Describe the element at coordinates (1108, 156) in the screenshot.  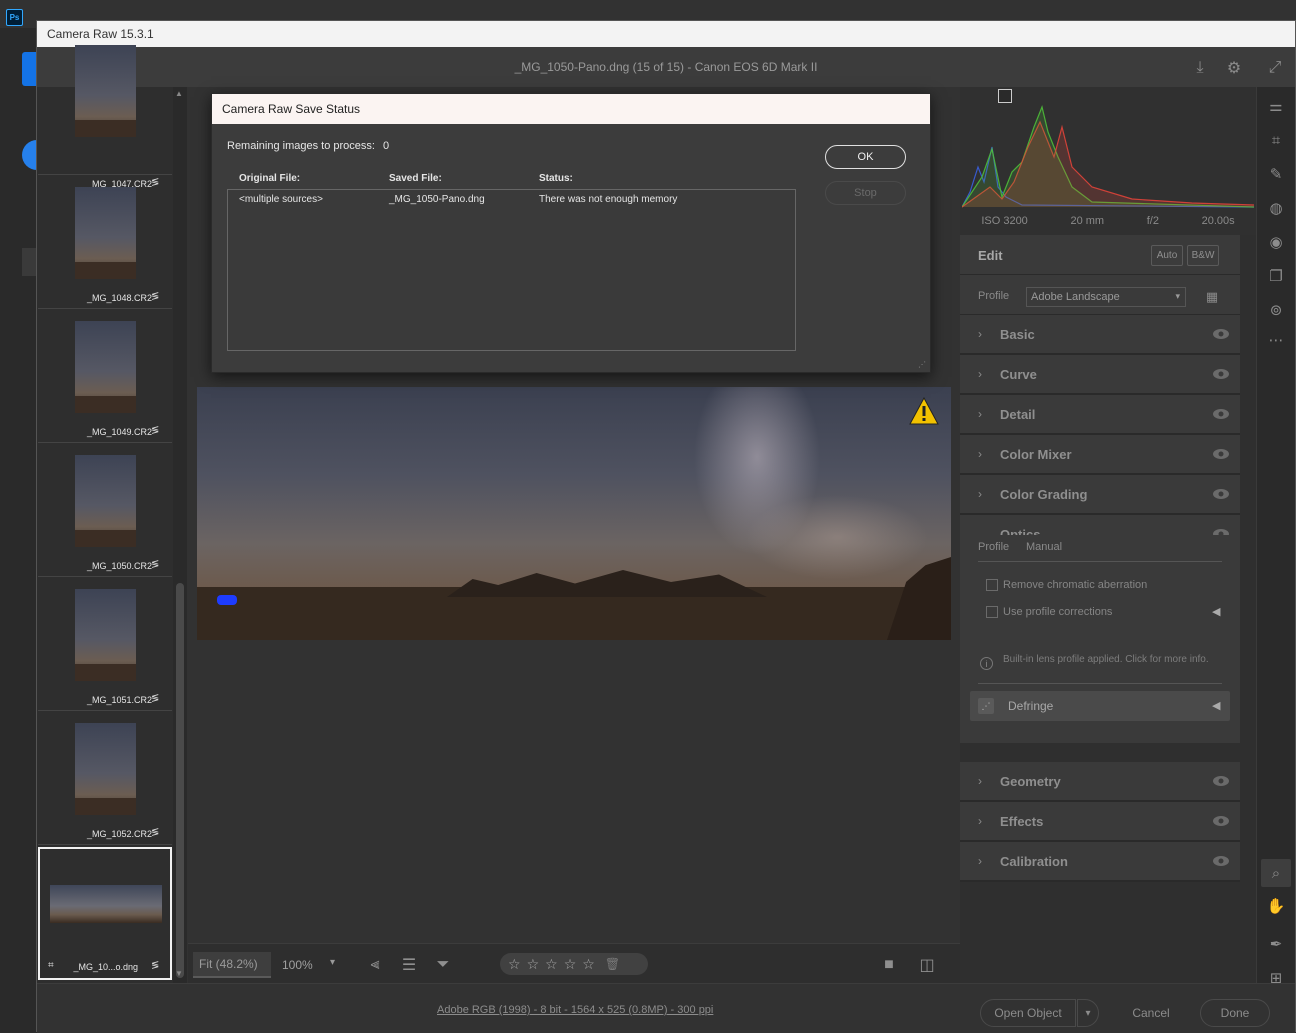
I see `histogram-graph` at that location.